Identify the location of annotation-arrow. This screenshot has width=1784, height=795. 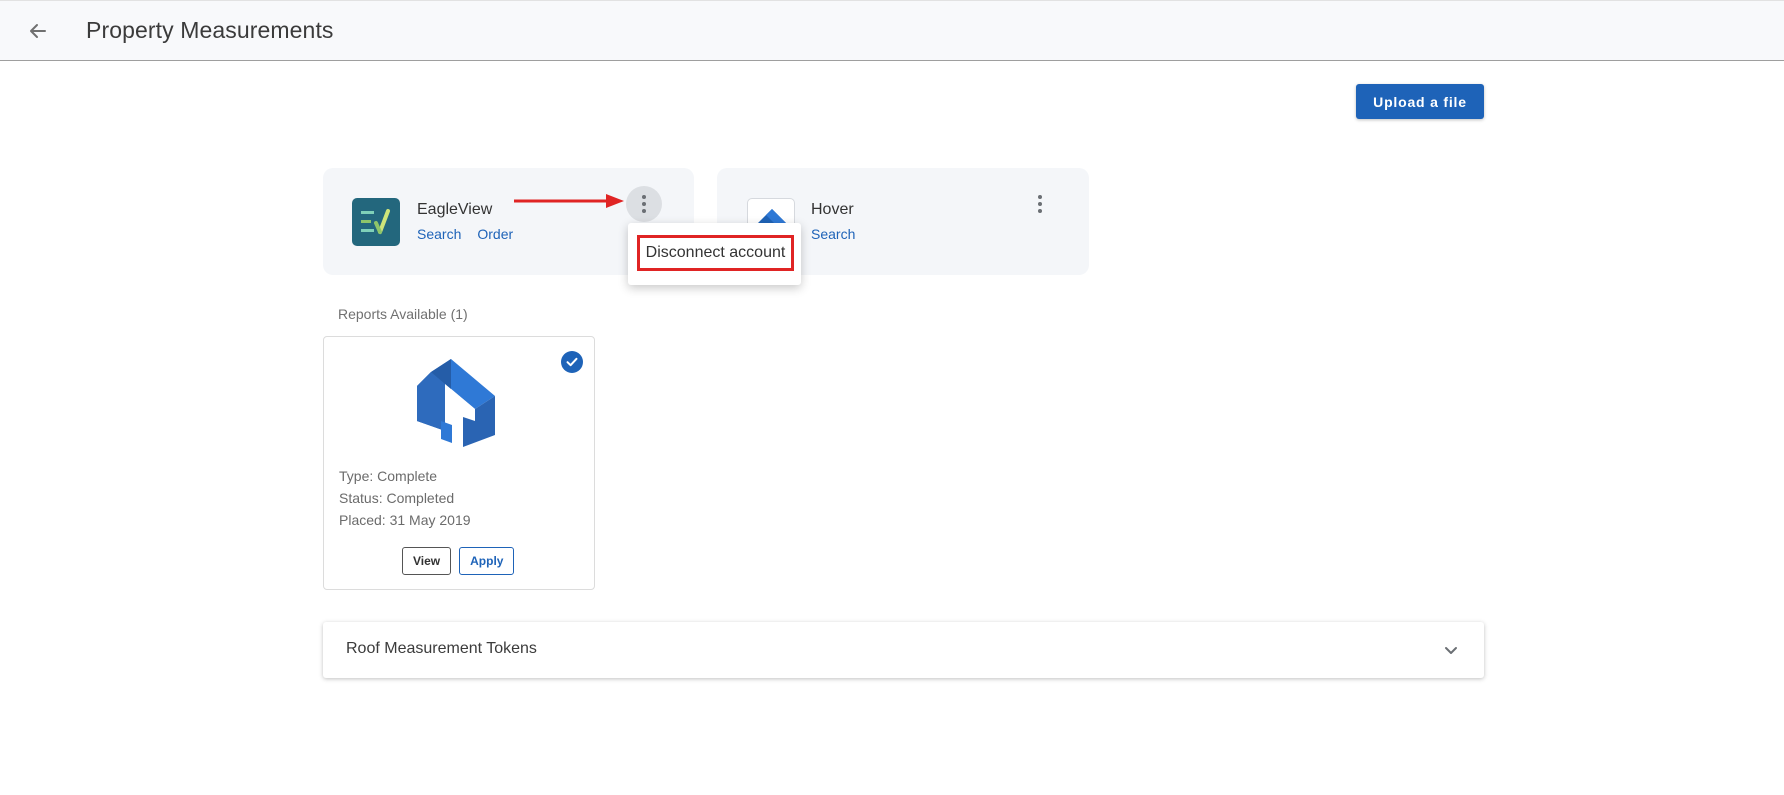
(569, 201).